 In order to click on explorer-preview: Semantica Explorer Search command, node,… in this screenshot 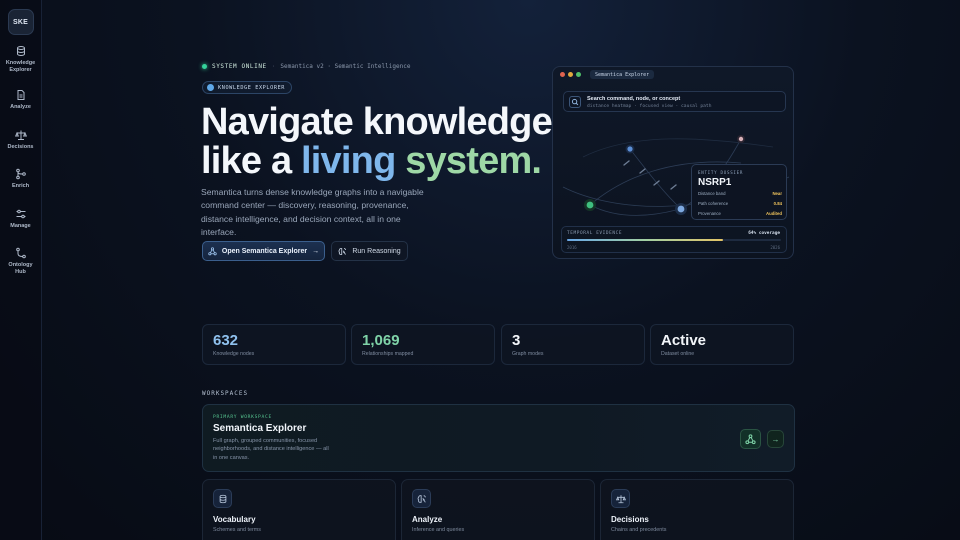, I will do `click(673, 162)`.